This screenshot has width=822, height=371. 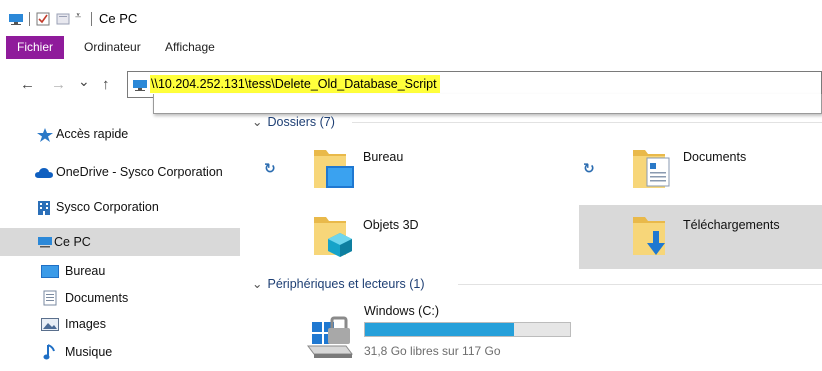 What do you see at coordinates (414, 237) in the screenshot?
I see `folder-tile-objets-3d: Objets 3D` at bounding box center [414, 237].